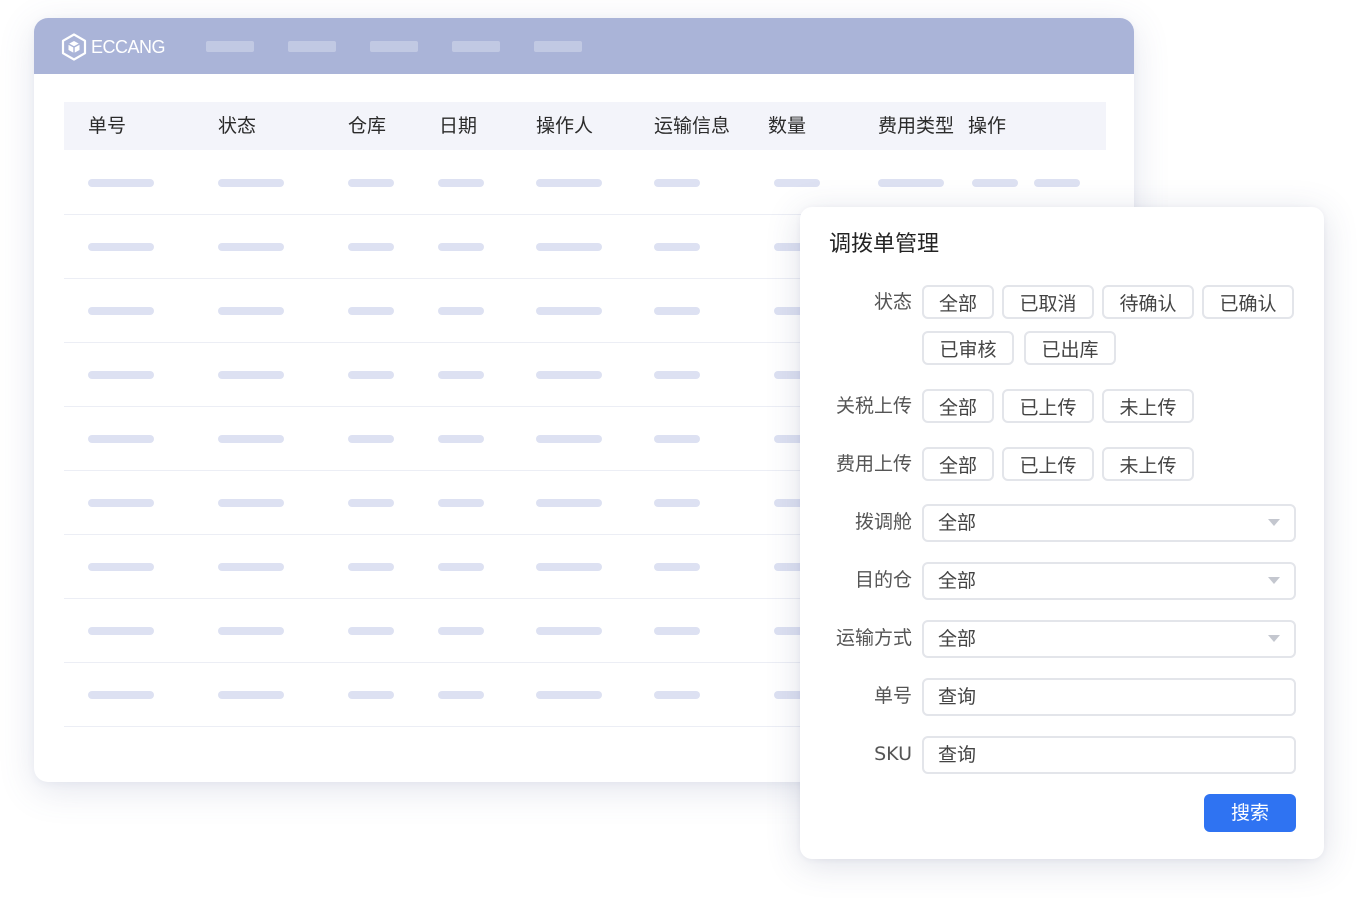  What do you see at coordinates (1048, 406) in the screenshot?
I see `tariff-option-uploaded: 已上传` at bounding box center [1048, 406].